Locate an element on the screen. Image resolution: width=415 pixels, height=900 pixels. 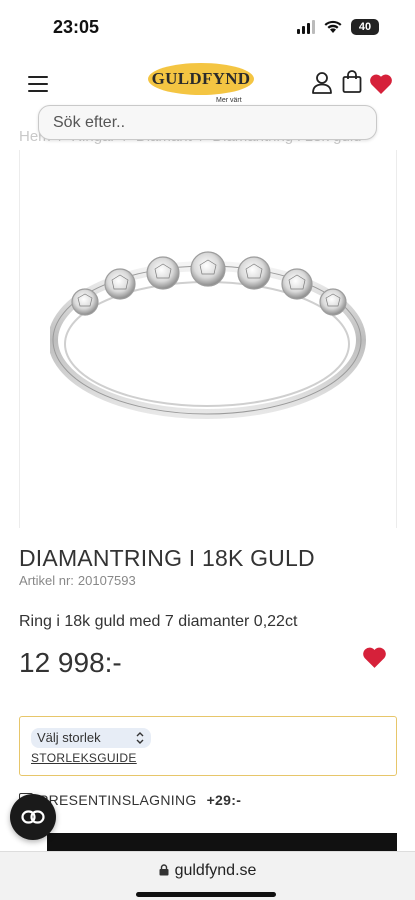
heart-icon is located at coordinates (381, 84).